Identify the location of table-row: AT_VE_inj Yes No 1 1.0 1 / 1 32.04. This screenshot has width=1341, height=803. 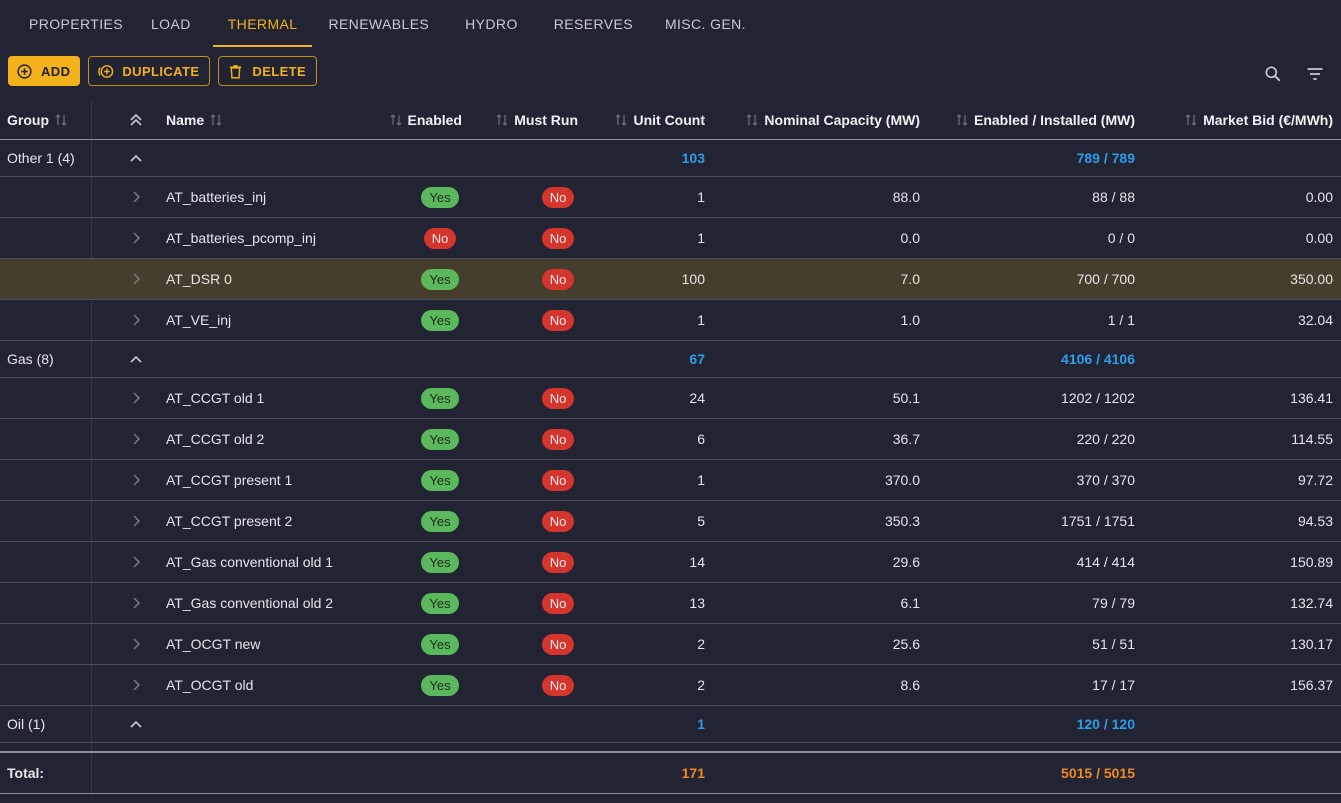
(670, 320).